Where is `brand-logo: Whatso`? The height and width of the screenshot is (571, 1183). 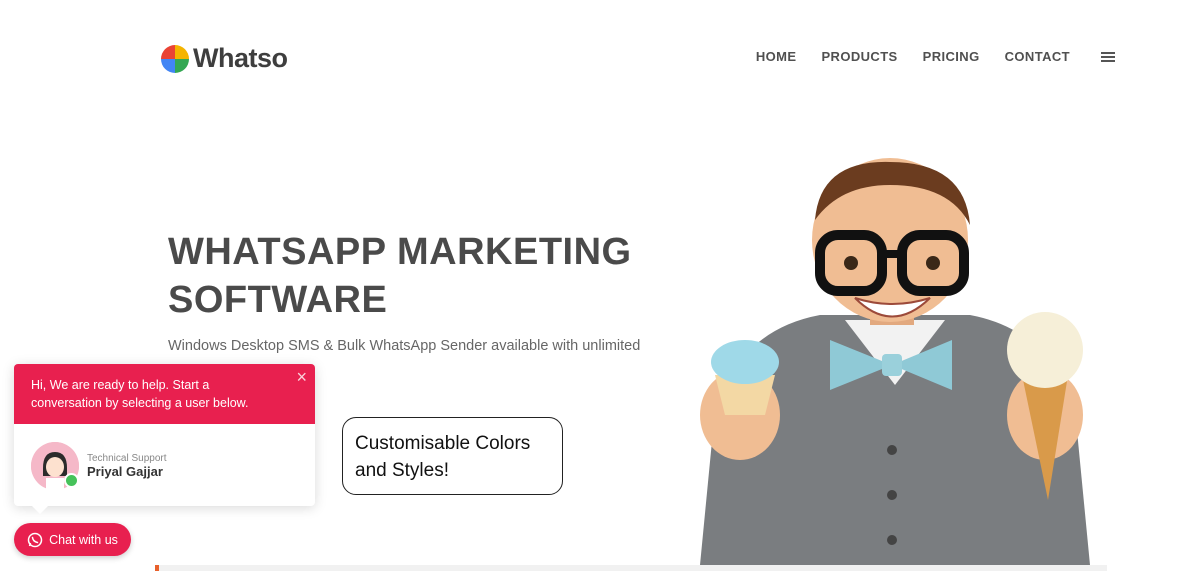 brand-logo: Whatso is located at coordinates (224, 58).